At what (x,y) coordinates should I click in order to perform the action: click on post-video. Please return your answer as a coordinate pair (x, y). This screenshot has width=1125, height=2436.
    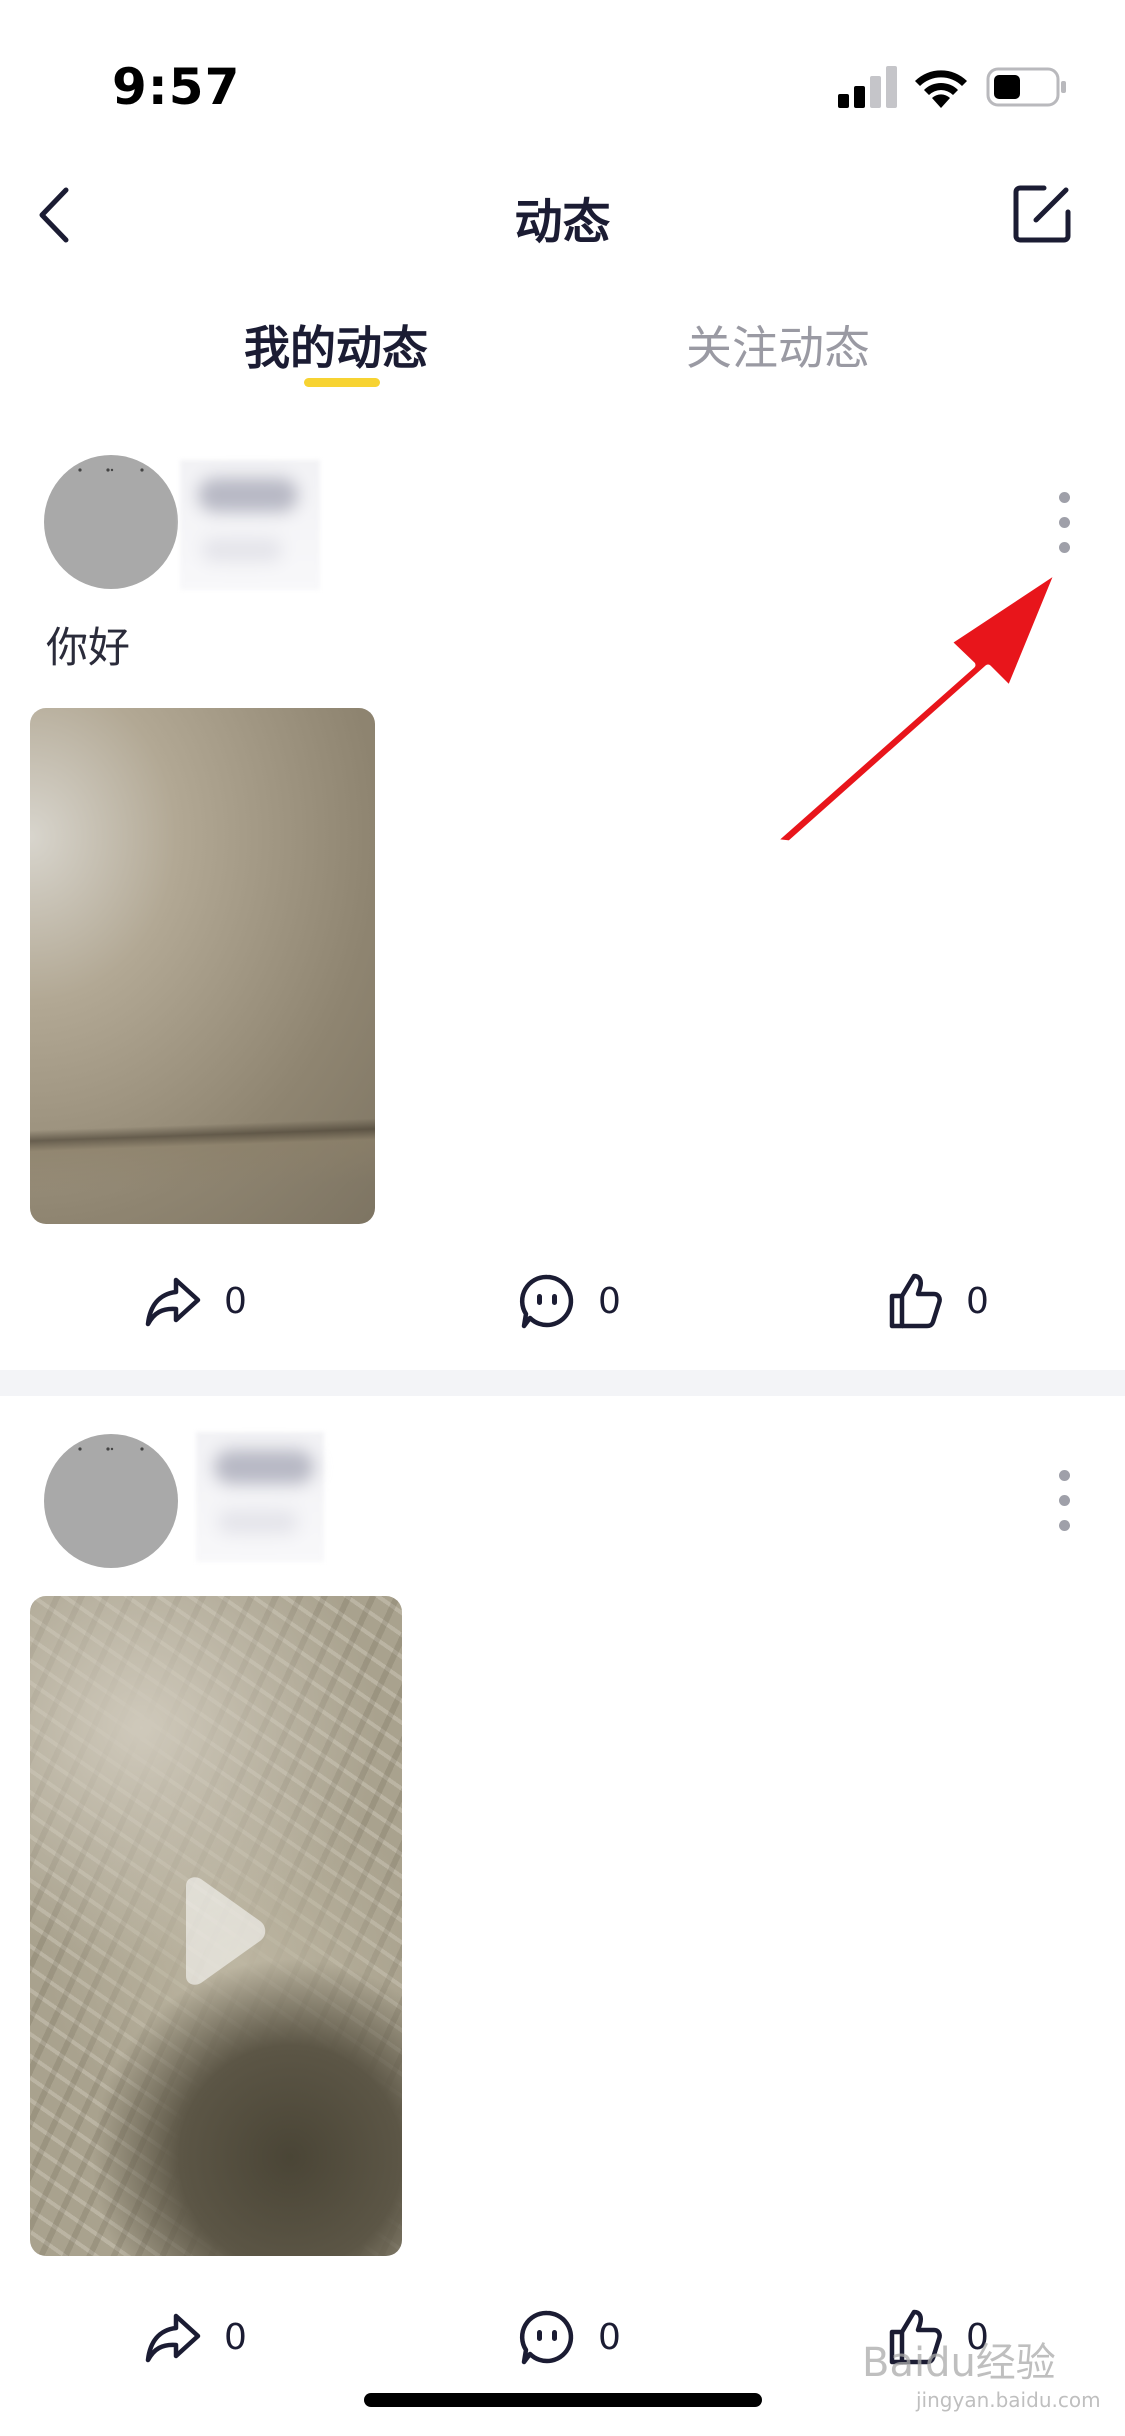
    Looking at the image, I should click on (216, 1926).